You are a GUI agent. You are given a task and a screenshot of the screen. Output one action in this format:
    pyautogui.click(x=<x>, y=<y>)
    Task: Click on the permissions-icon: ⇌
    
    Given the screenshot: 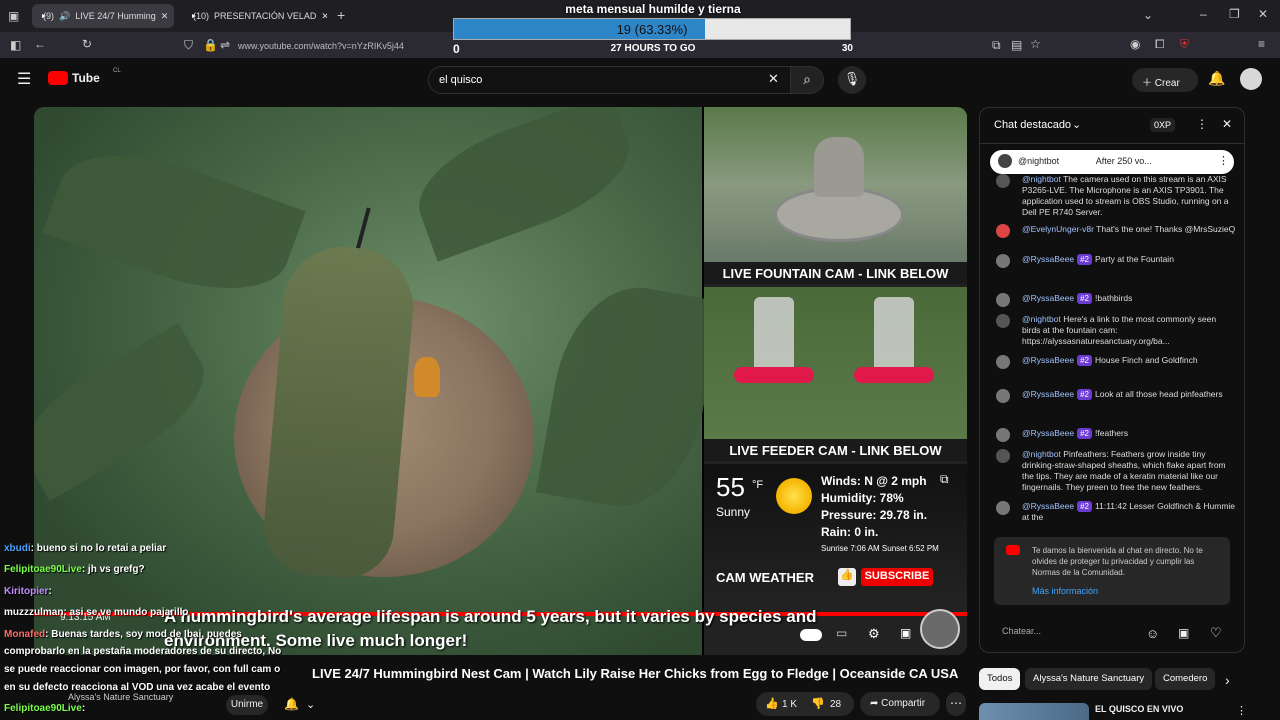 What is the action you would take?
    pyautogui.click(x=225, y=45)
    